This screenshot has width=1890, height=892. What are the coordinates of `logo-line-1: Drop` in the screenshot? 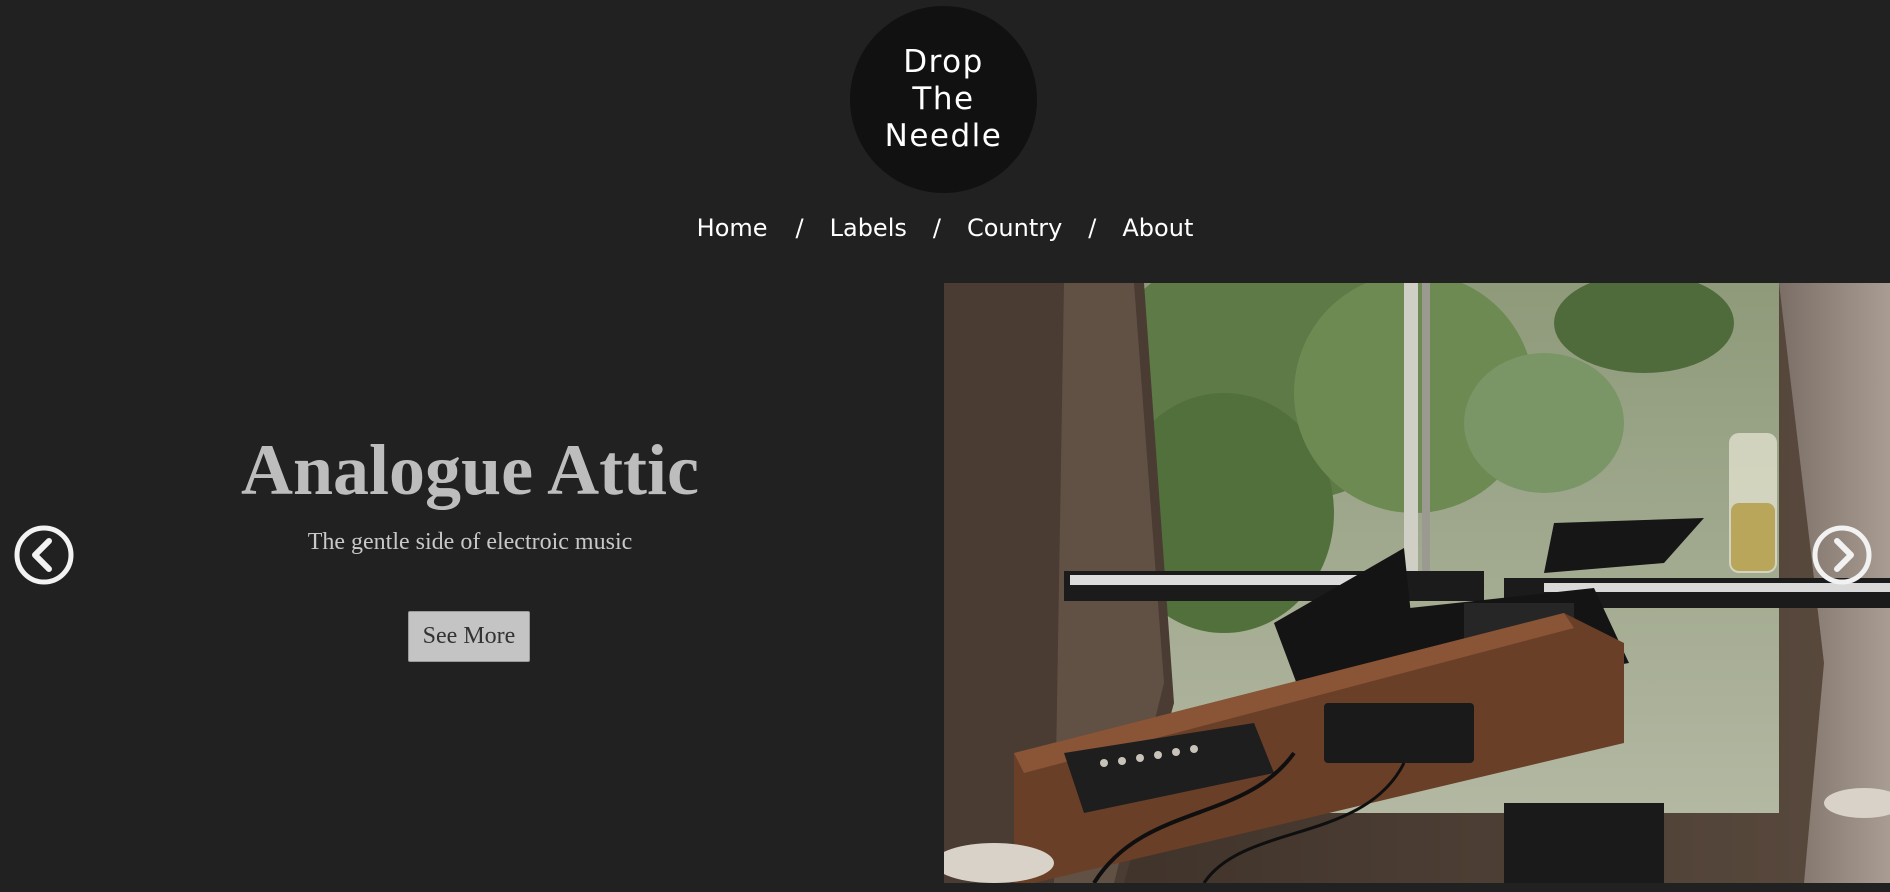 It's located at (943, 62).